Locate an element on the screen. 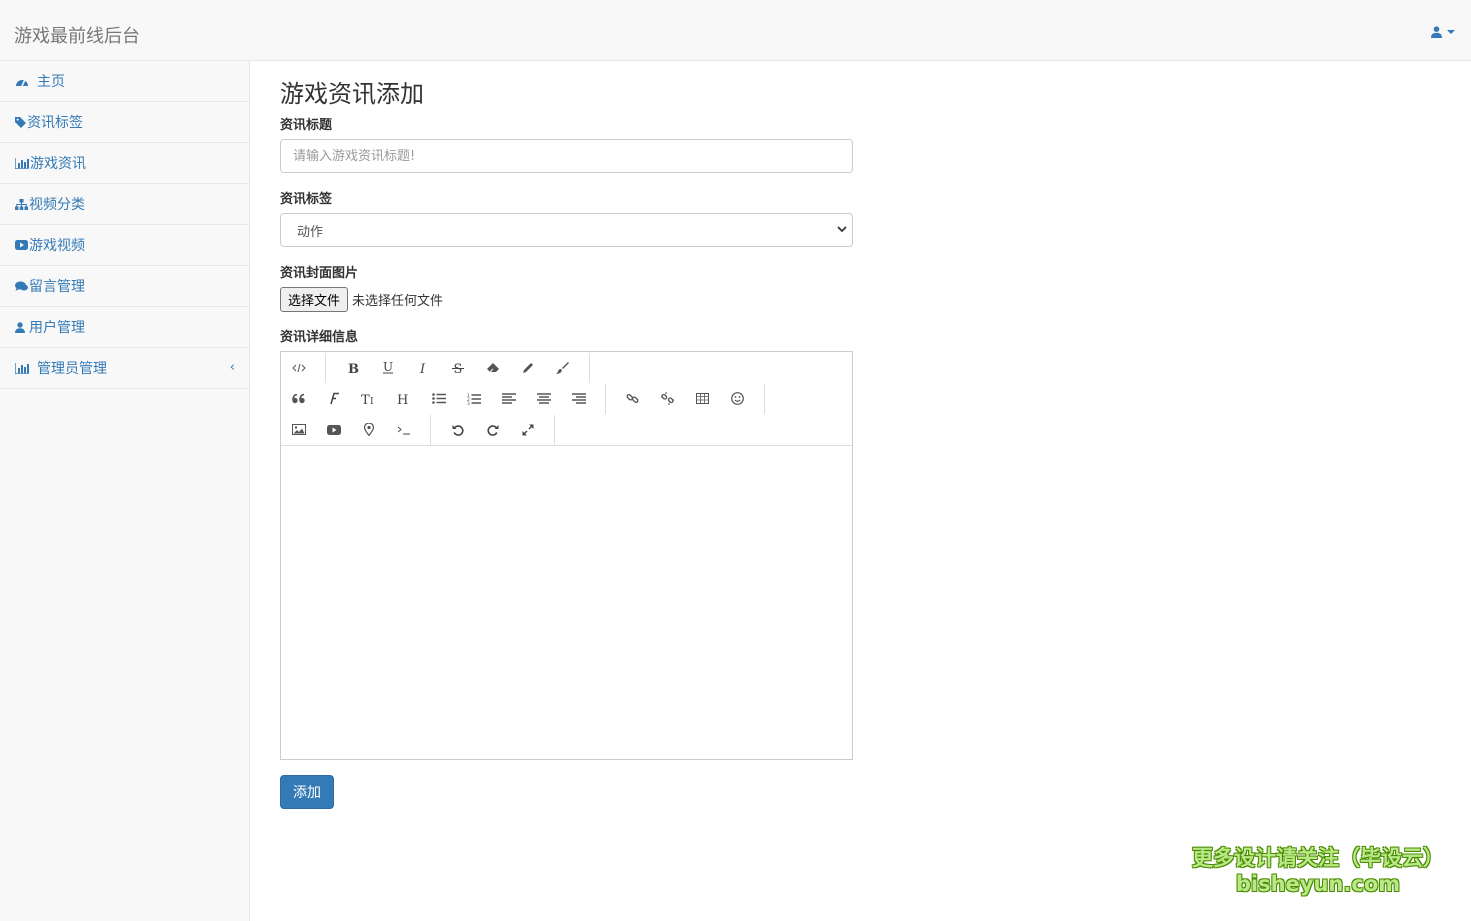 The image size is (1471, 921). underline-icon: U is located at coordinates (387, 368).